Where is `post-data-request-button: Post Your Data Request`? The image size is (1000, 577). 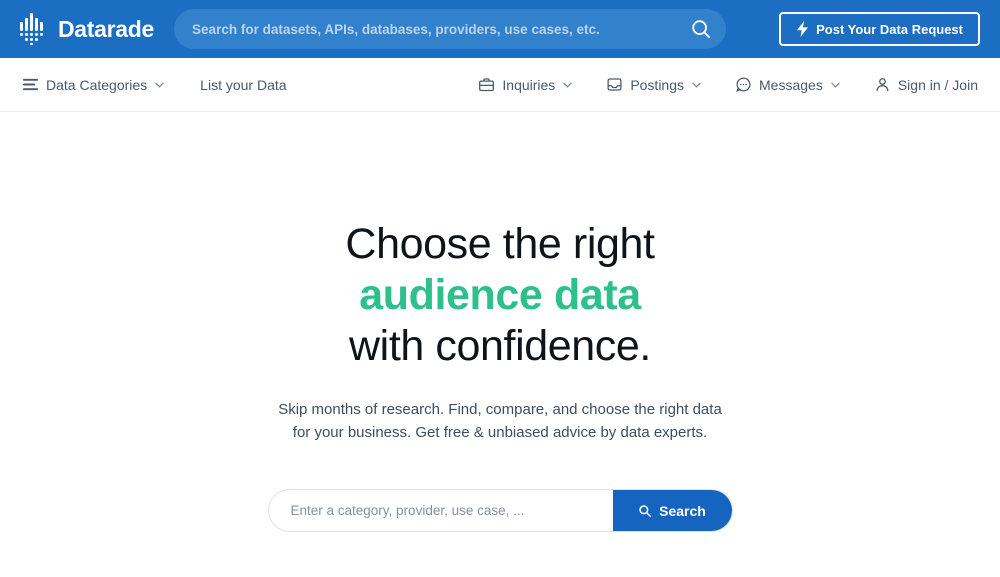
post-data-request-button: Post Your Data Request is located at coordinates (879, 29).